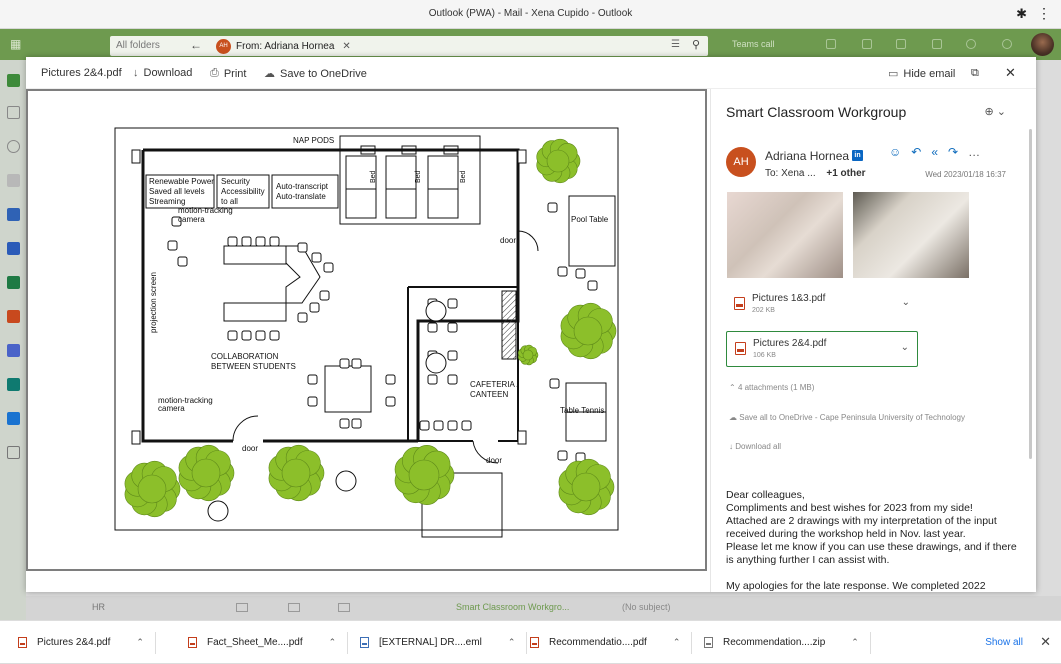  What do you see at coordinates (937, 44) in the screenshot?
I see `bell-icon` at bounding box center [937, 44].